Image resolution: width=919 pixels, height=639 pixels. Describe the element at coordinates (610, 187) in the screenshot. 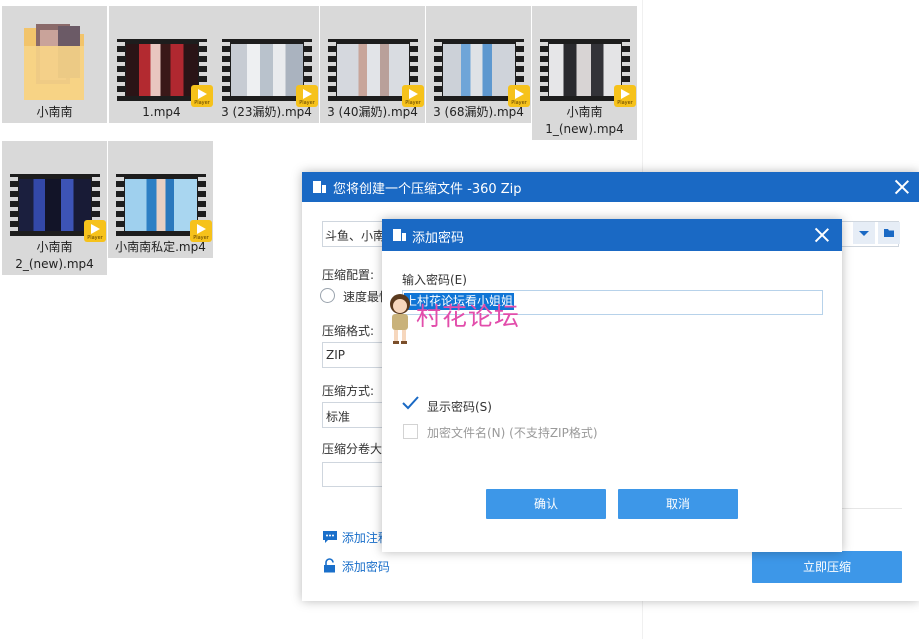

I see `zip-dialog-titlebar: 您将创建一个压缩文件 -360 Zip` at that location.